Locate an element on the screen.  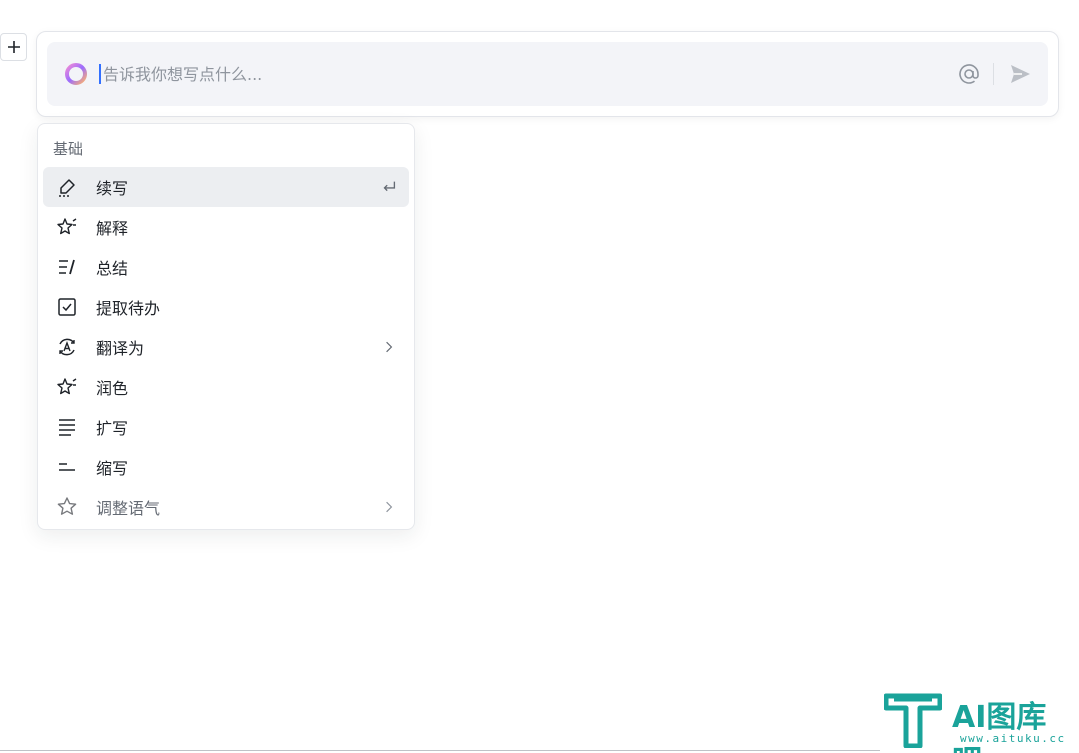
ai-prompt-input is located at coordinates (530, 74).